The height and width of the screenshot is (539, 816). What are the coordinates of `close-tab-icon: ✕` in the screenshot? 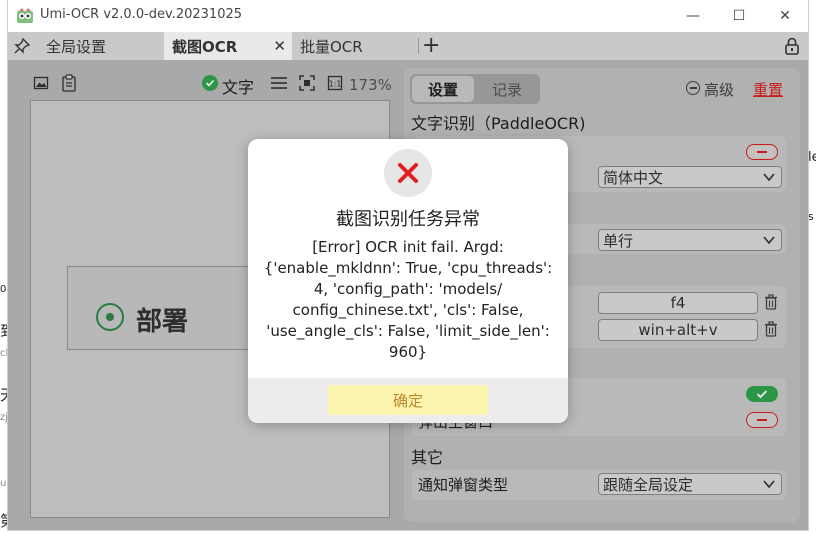 It's located at (279, 46).